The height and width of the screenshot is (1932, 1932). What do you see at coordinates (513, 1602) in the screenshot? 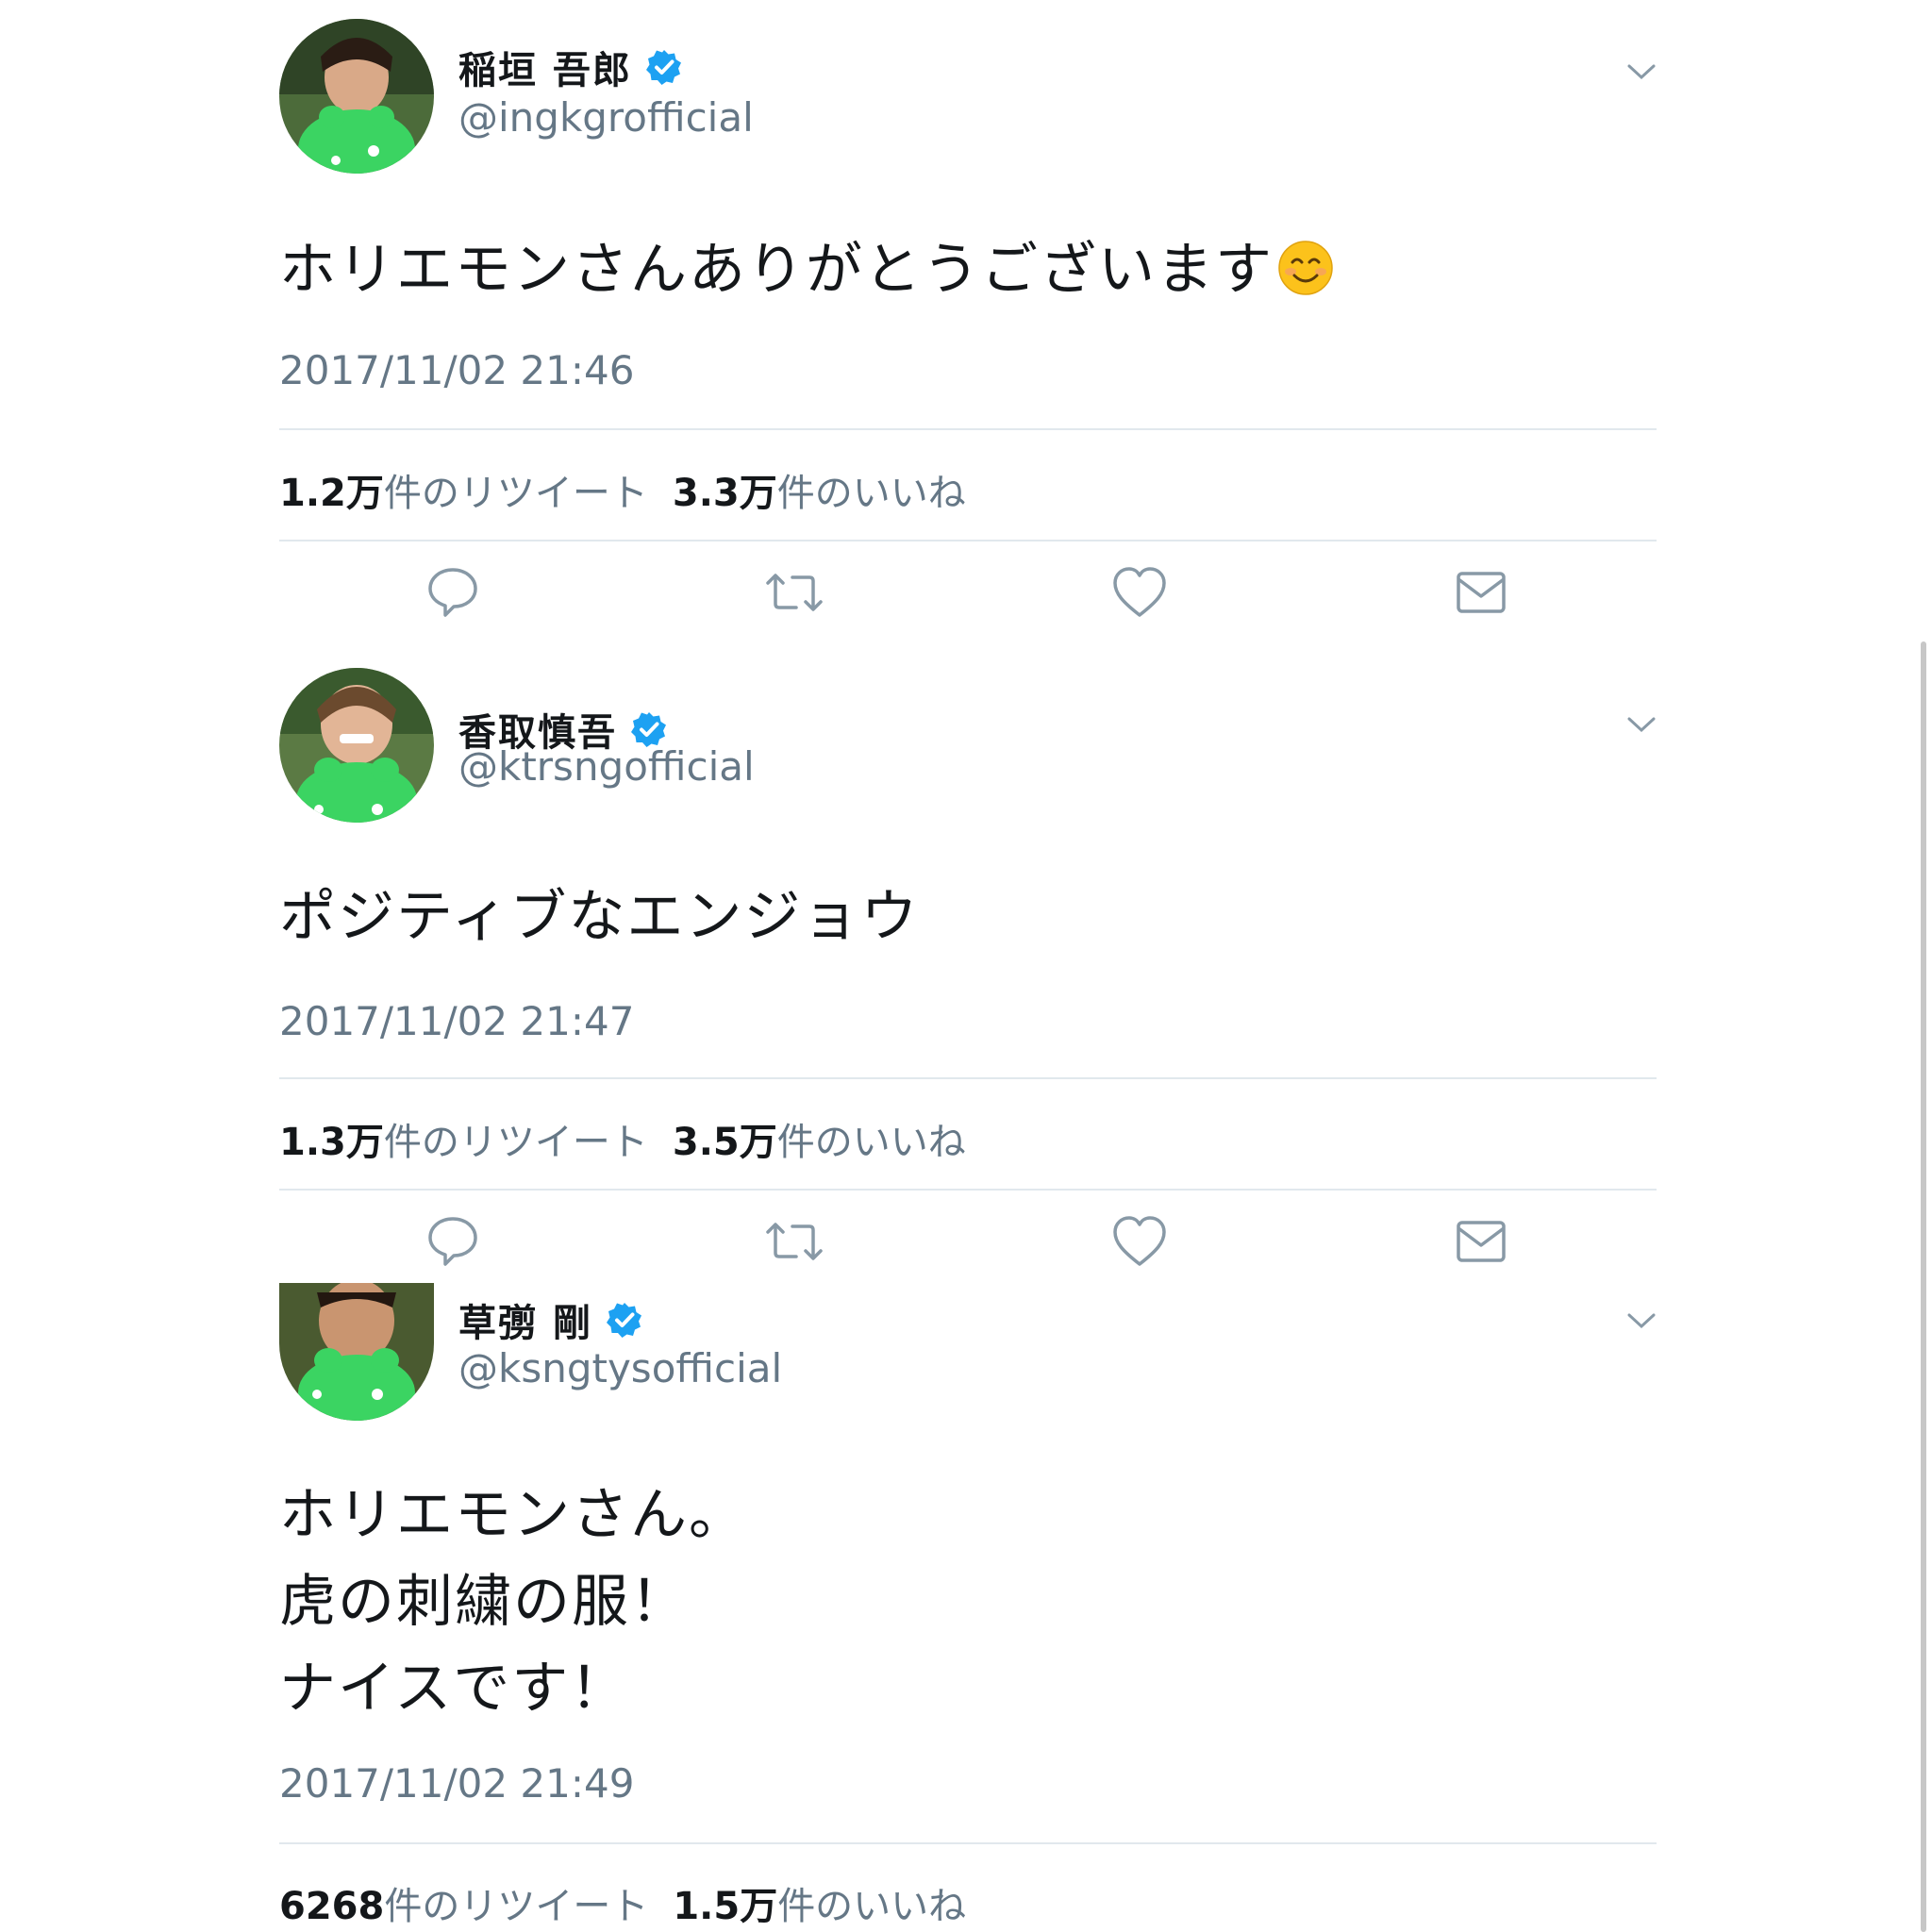
I see `tweet-text: ホリエモンさん。 虎の刺繍の服！ ナイスです！` at bounding box center [513, 1602].